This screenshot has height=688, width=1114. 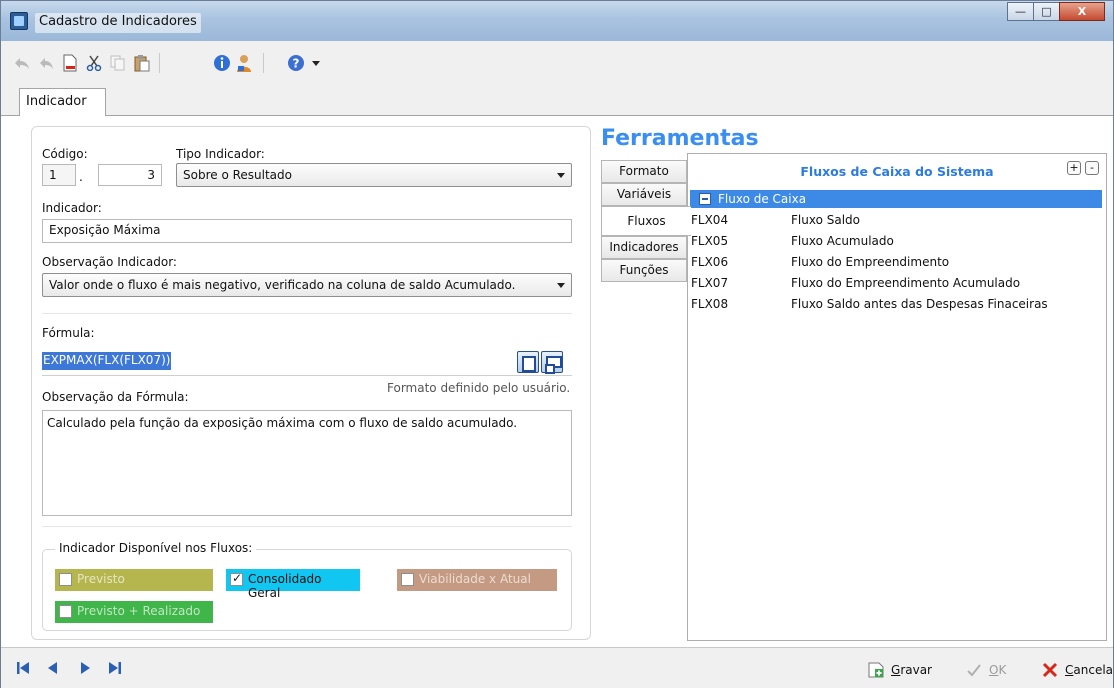 I want to click on flux-desc: Fluxo do Empreendimento Acumulado, so click(x=906, y=283).